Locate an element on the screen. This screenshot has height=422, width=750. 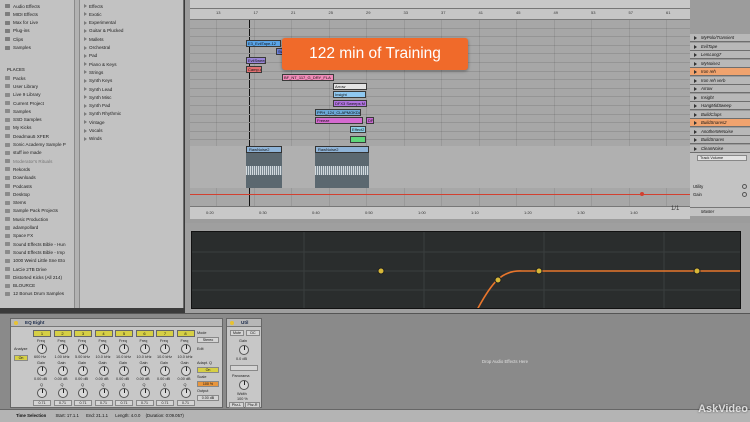
category-item: Plug-ins is located at coordinates (37, 31).